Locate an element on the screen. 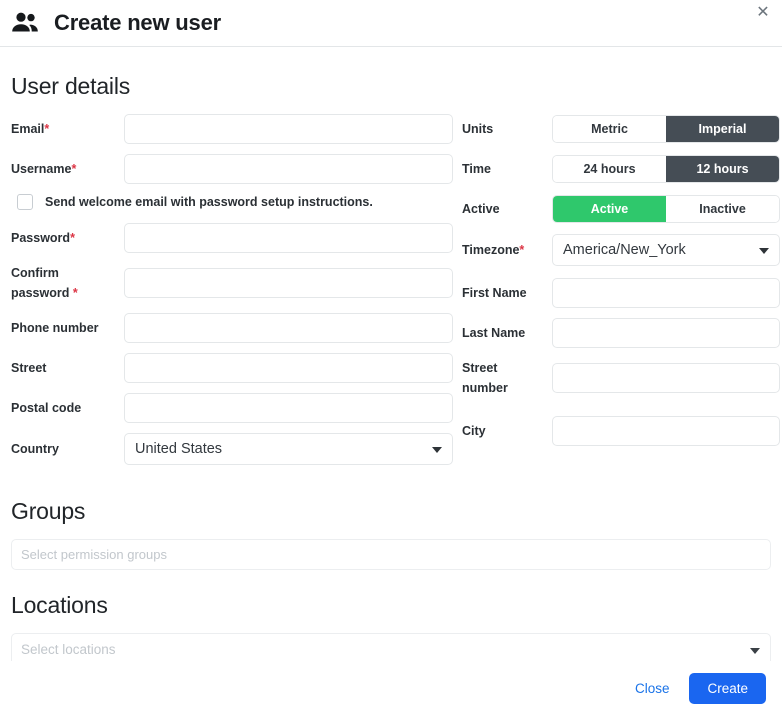 This screenshot has width=782, height=715. field-row-street: Street is located at coordinates (232, 368).